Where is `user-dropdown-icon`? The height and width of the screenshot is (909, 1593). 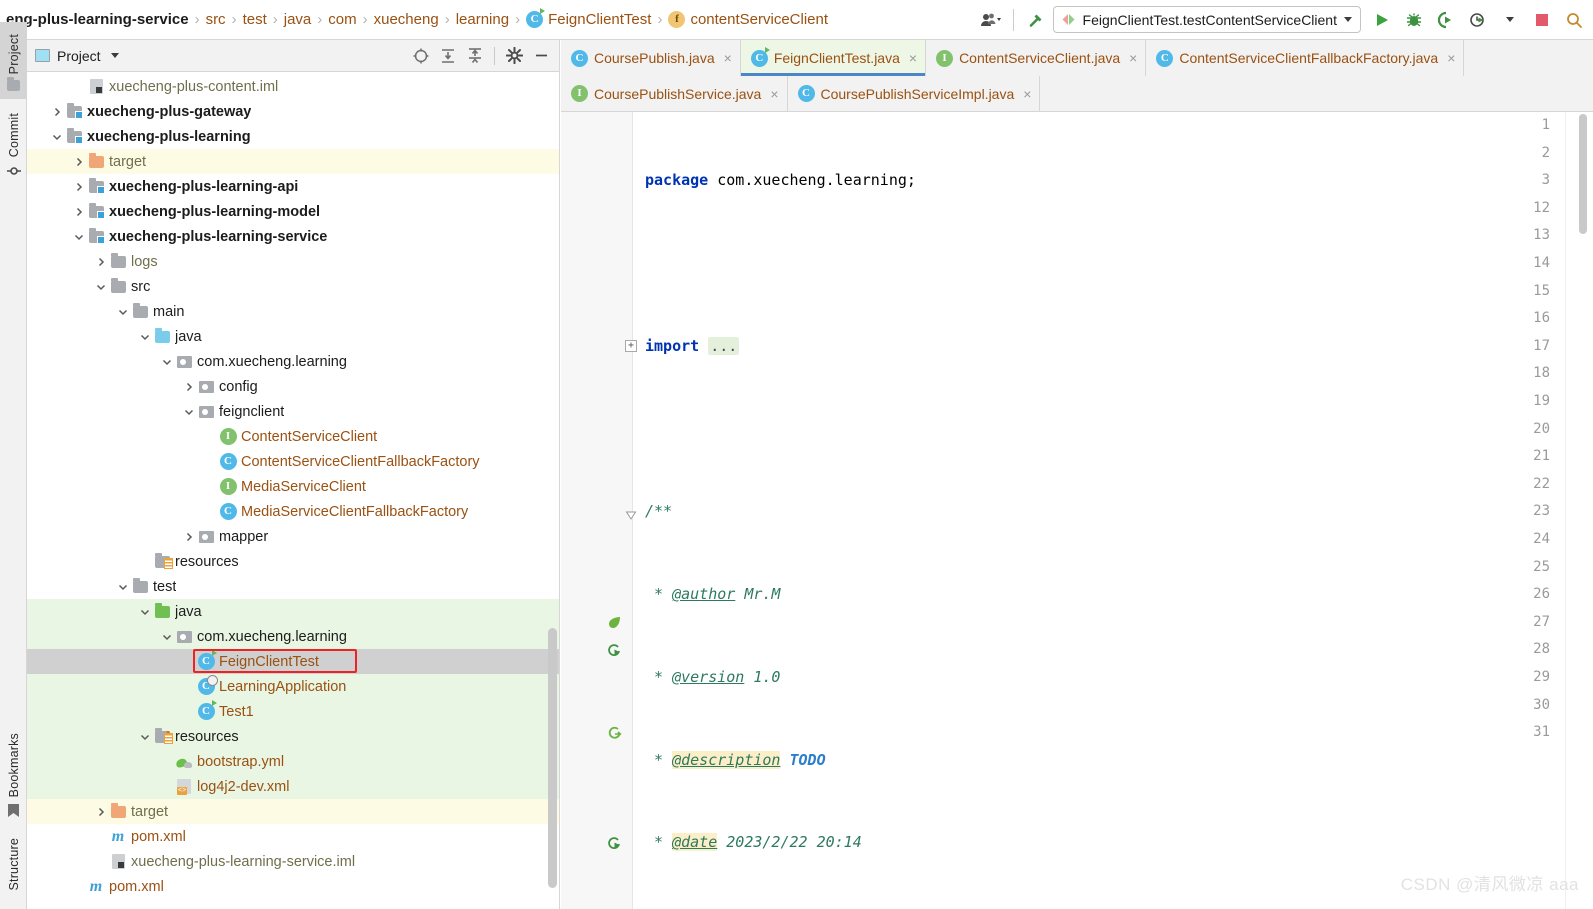 user-dropdown-icon is located at coordinates (991, 20).